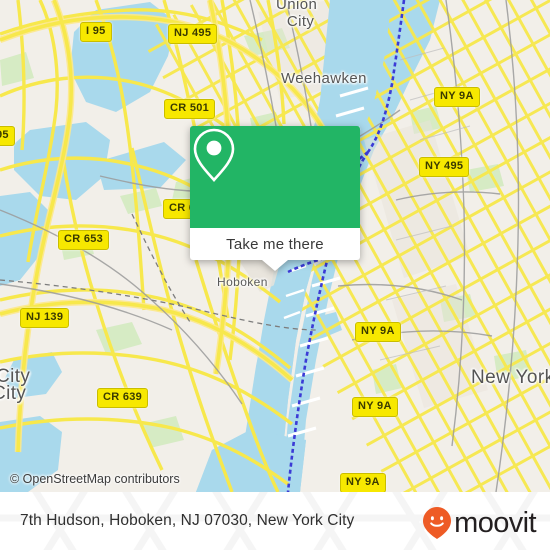  Describe the element at coordinates (7, 136) in the screenshot. I see `route-shield-95-edge: 95` at that location.